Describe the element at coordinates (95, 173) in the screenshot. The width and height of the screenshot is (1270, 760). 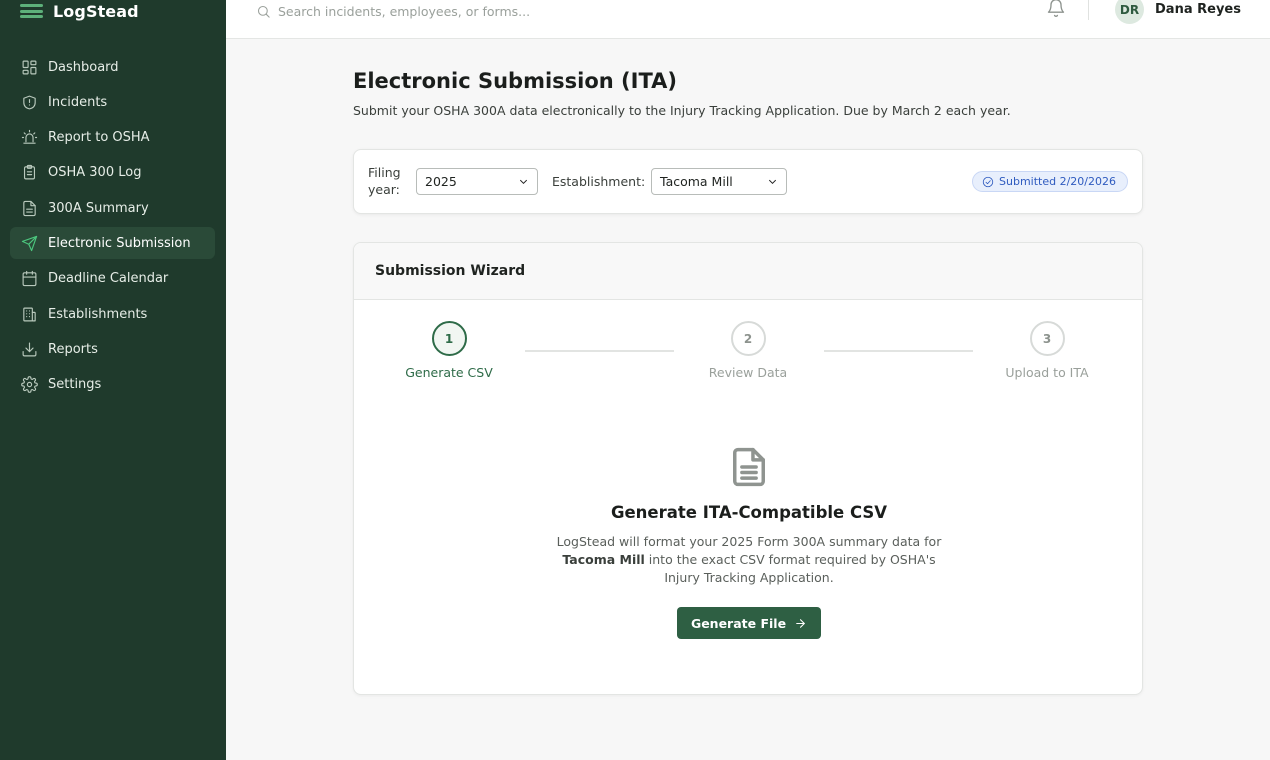
I see `sidebar-item-label: OSHA 300 Log` at that location.